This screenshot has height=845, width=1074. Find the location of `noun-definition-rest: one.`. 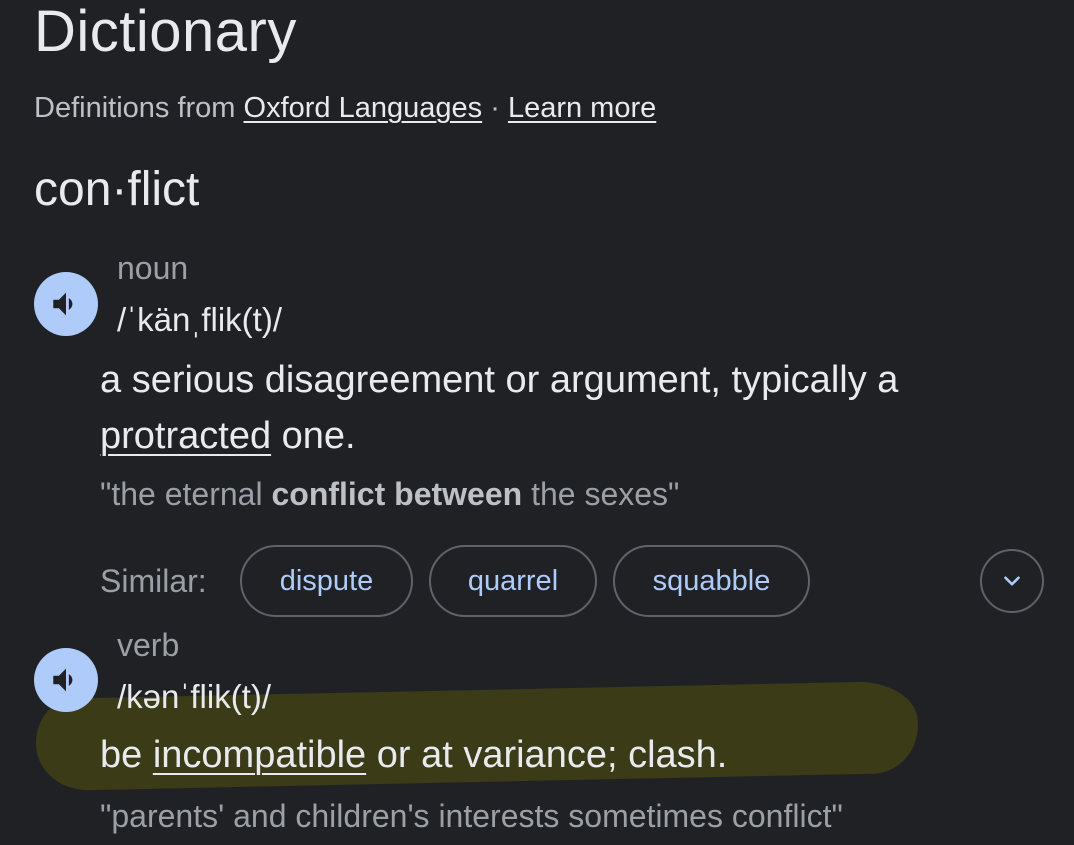

noun-definition-rest: one. is located at coordinates (313, 436).